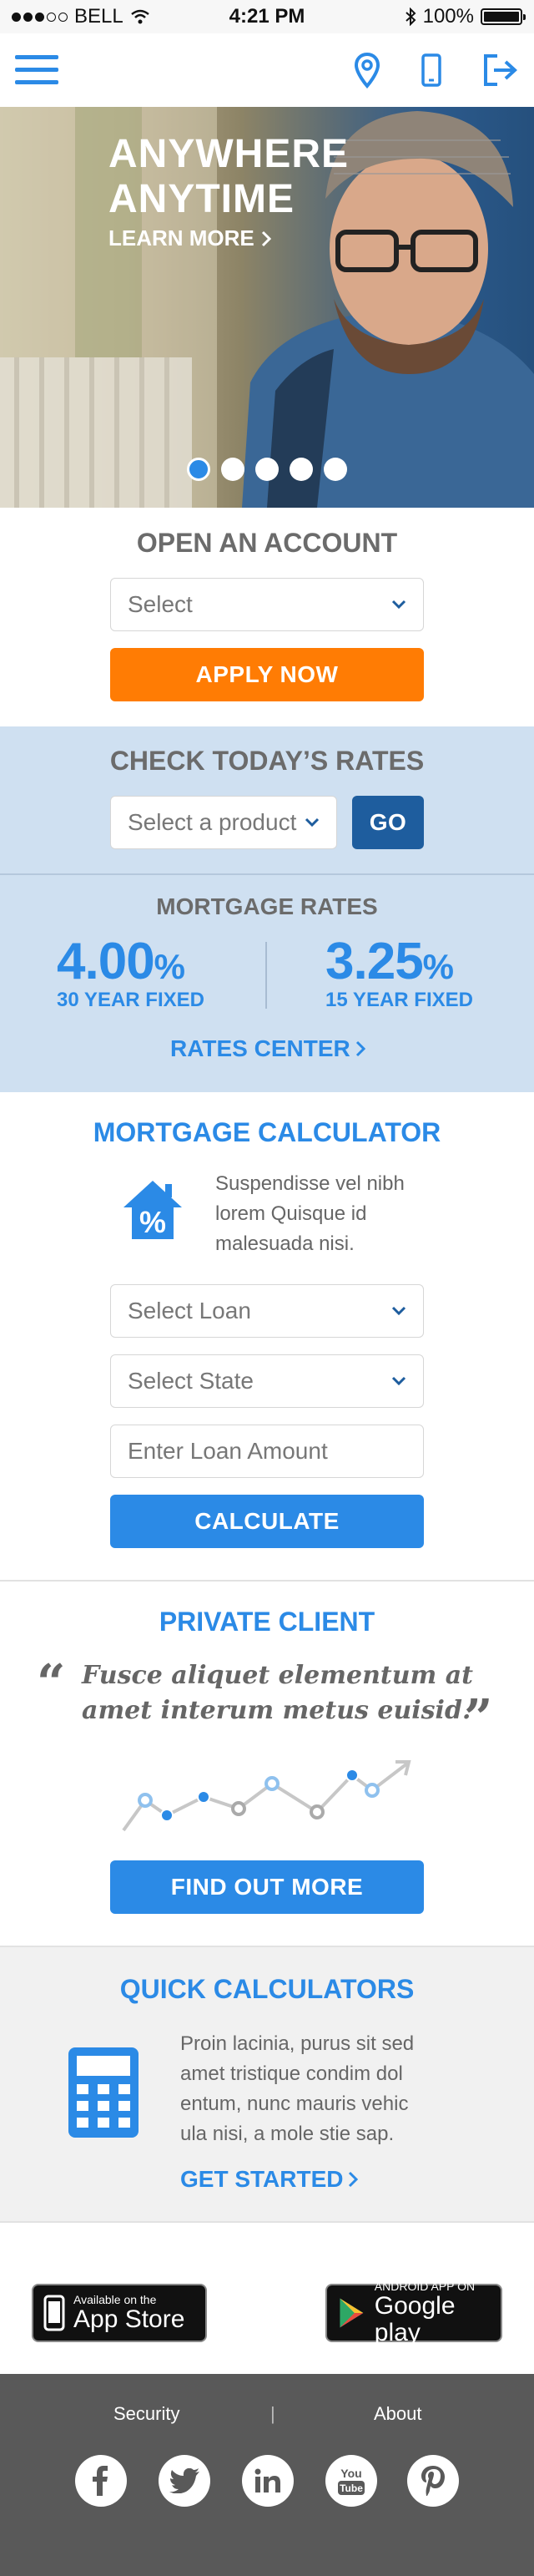 This screenshot has height=2576, width=534. I want to click on account-type-value: Select, so click(160, 604).